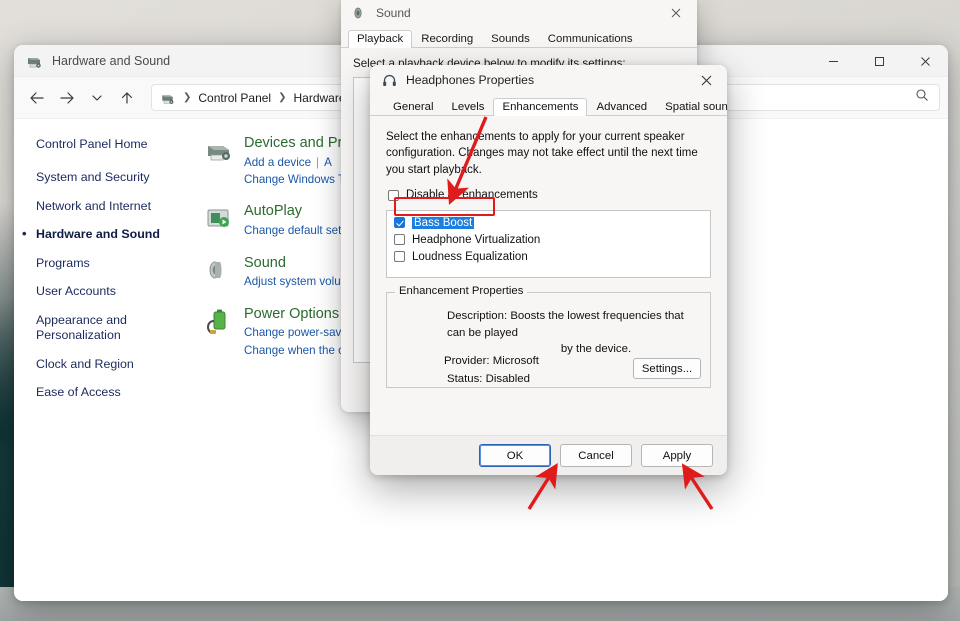  I want to click on enhancement-label: Headphone Virtualization, so click(476, 239).